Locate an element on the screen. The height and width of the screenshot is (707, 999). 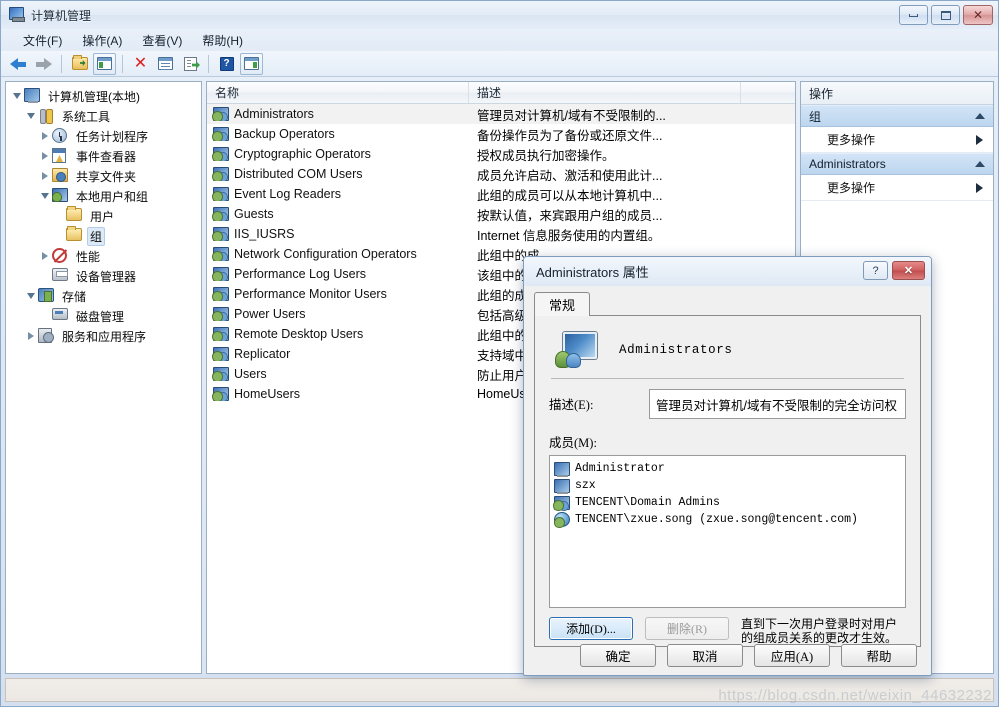
group-name-text: Remote Desktop Users is located at coordinates (299, 334).